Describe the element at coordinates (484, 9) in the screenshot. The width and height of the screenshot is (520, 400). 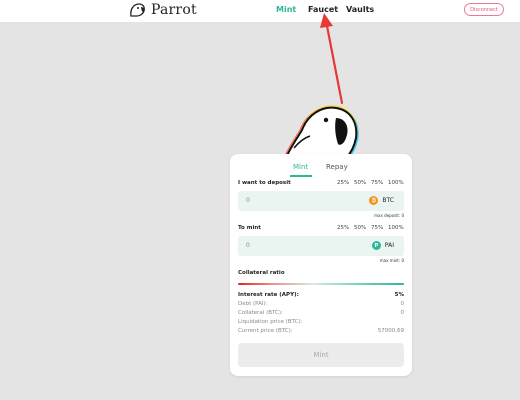
I see `disconnect-button: Disconnect` at that location.